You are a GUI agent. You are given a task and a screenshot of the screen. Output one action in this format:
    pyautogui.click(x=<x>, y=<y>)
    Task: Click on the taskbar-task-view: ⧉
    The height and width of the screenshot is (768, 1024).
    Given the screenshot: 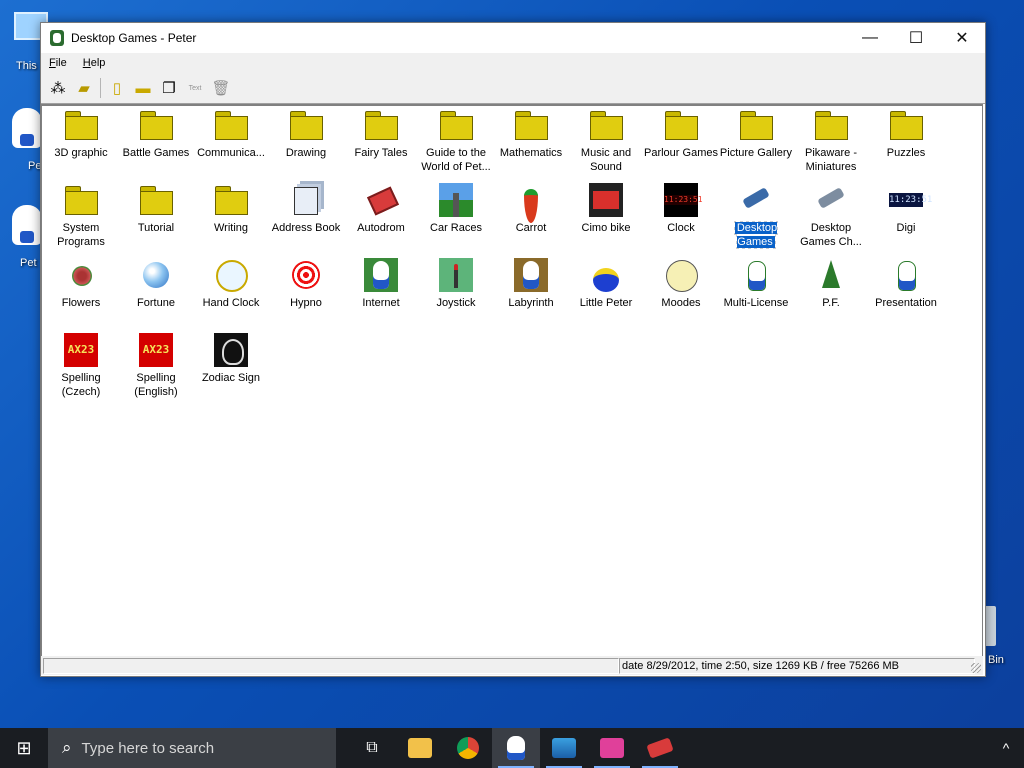 What is the action you would take?
    pyautogui.click(x=372, y=748)
    